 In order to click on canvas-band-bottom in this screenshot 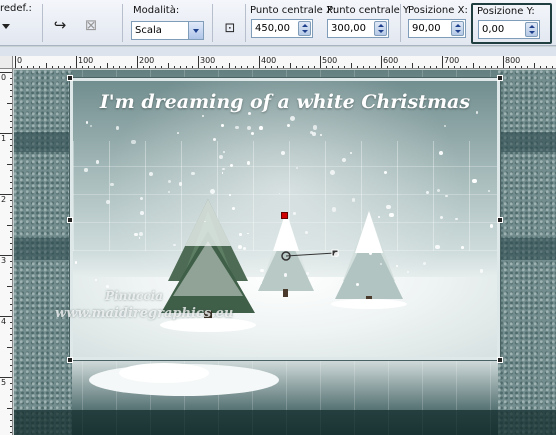, I will do `click(285, 422)`.